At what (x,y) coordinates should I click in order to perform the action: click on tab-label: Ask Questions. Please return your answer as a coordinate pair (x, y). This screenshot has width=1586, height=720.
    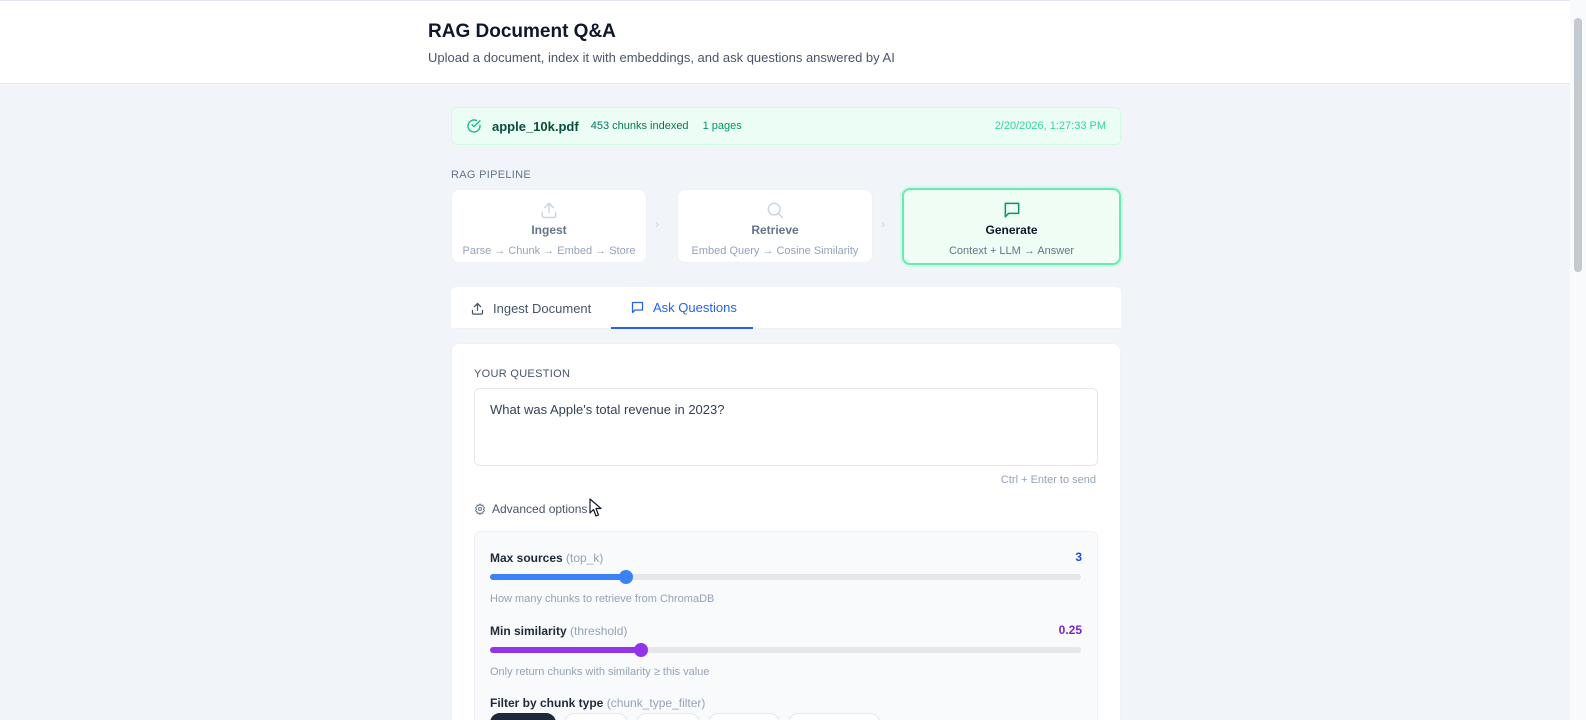
    Looking at the image, I should click on (695, 307).